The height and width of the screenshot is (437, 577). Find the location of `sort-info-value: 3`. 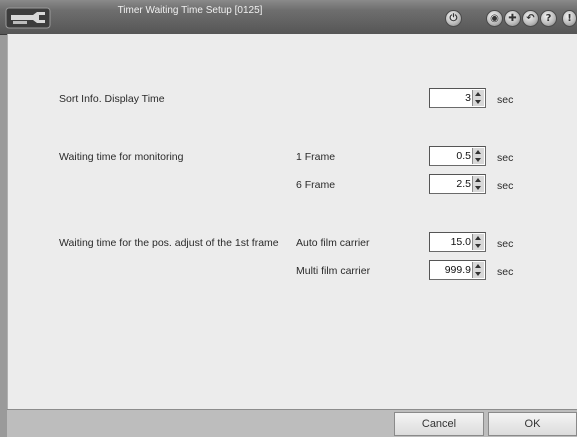

sort-info-value: 3 is located at coordinates (468, 98).